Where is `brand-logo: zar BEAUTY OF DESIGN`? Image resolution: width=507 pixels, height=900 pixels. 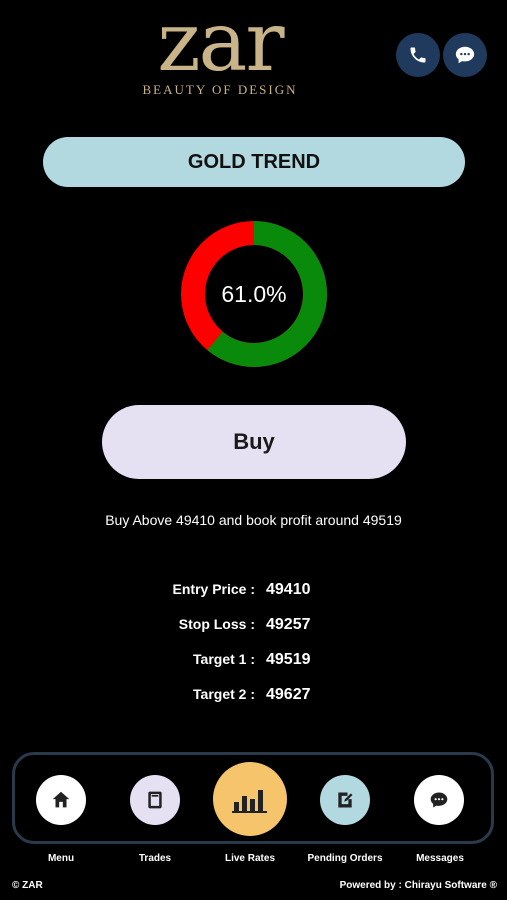
brand-logo: zar BEAUTY OF DESIGN is located at coordinates (220, 50).